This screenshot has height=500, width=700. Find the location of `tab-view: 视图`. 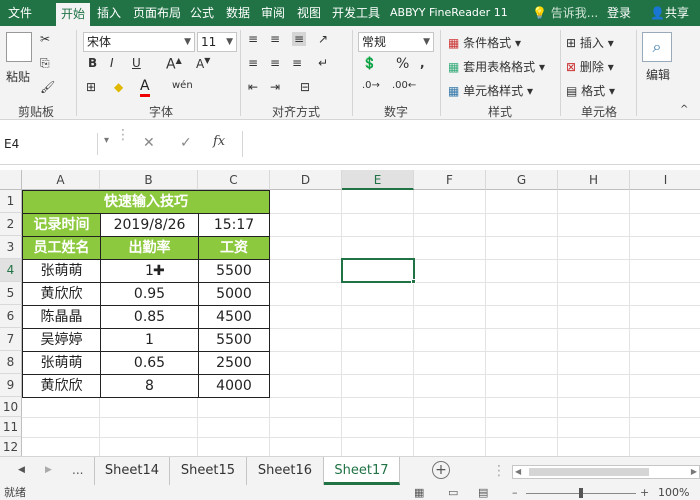

tab-view: 视图 is located at coordinates (309, 13).